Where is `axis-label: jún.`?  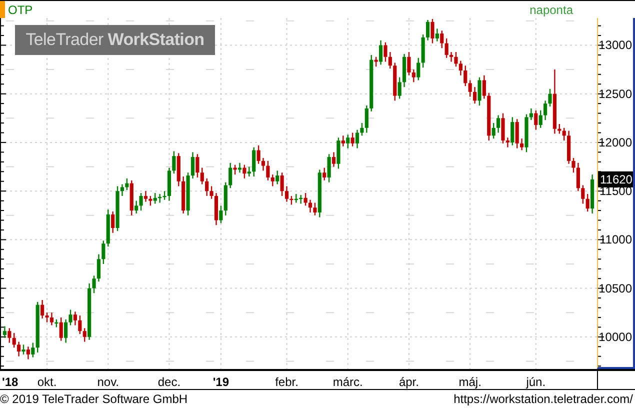
axis-label: jún. is located at coordinates (536, 382).